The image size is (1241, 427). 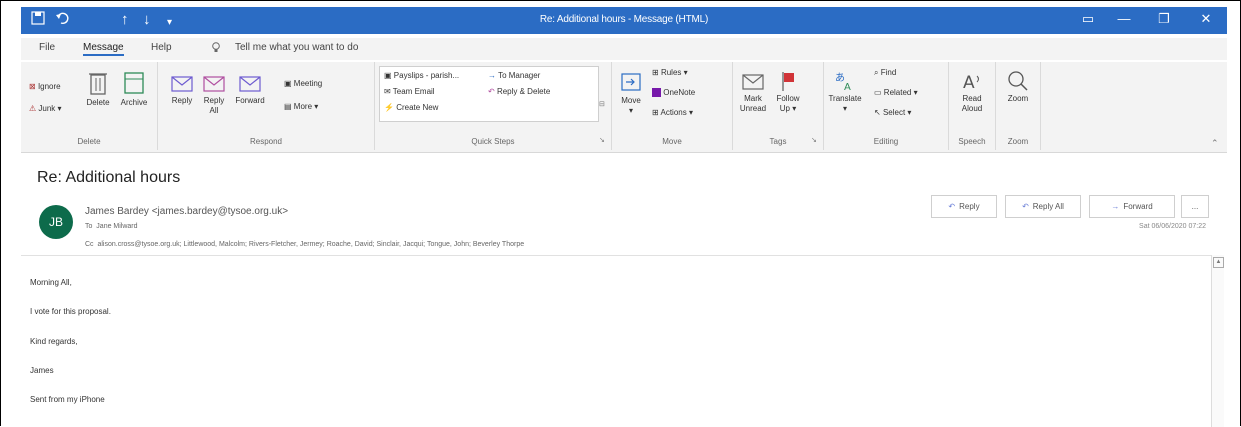 I want to click on forward-icon, so click(x=250, y=84).